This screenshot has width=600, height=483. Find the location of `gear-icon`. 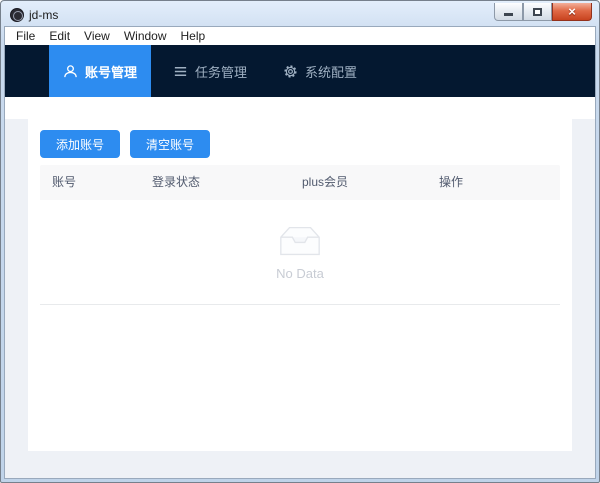

gear-icon is located at coordinates (290, 71).